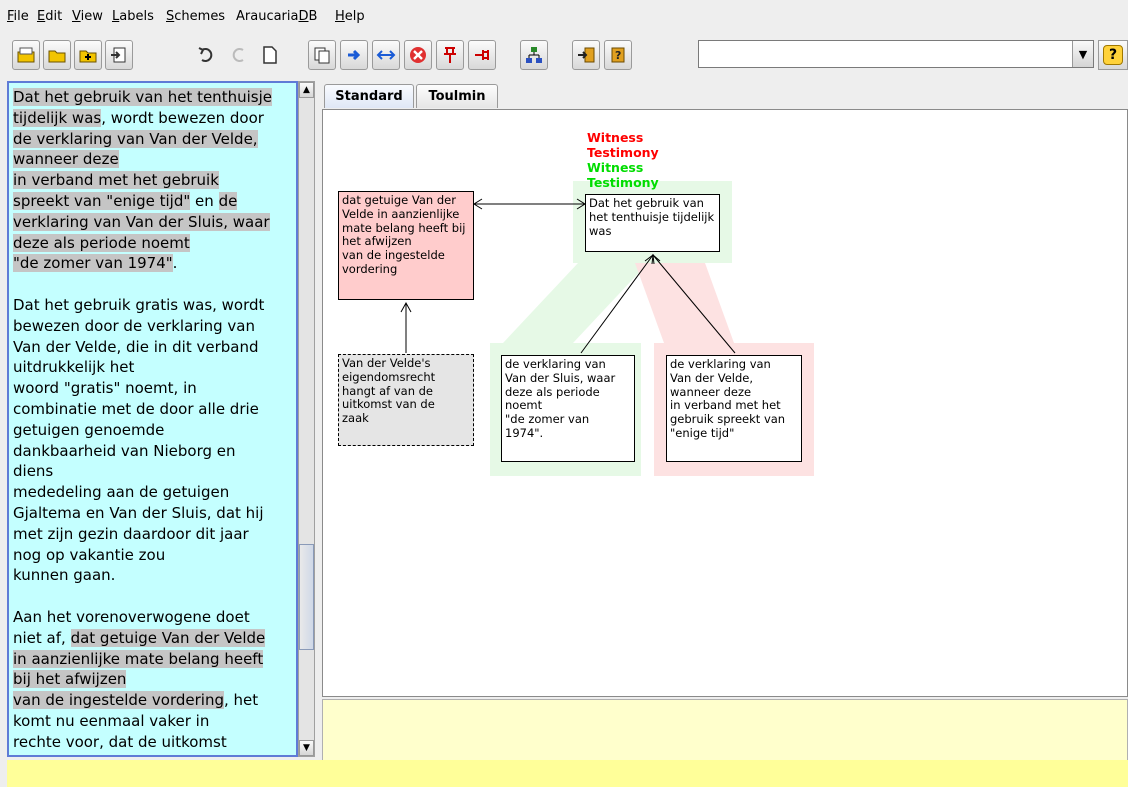 The height and width of the screenshot is (787, 1128). What do you see at coordinates (102, 200) in the screenshot?
I see `highlighted-text: spreekt van "enige tijd"` at bounding box center [102, 200].